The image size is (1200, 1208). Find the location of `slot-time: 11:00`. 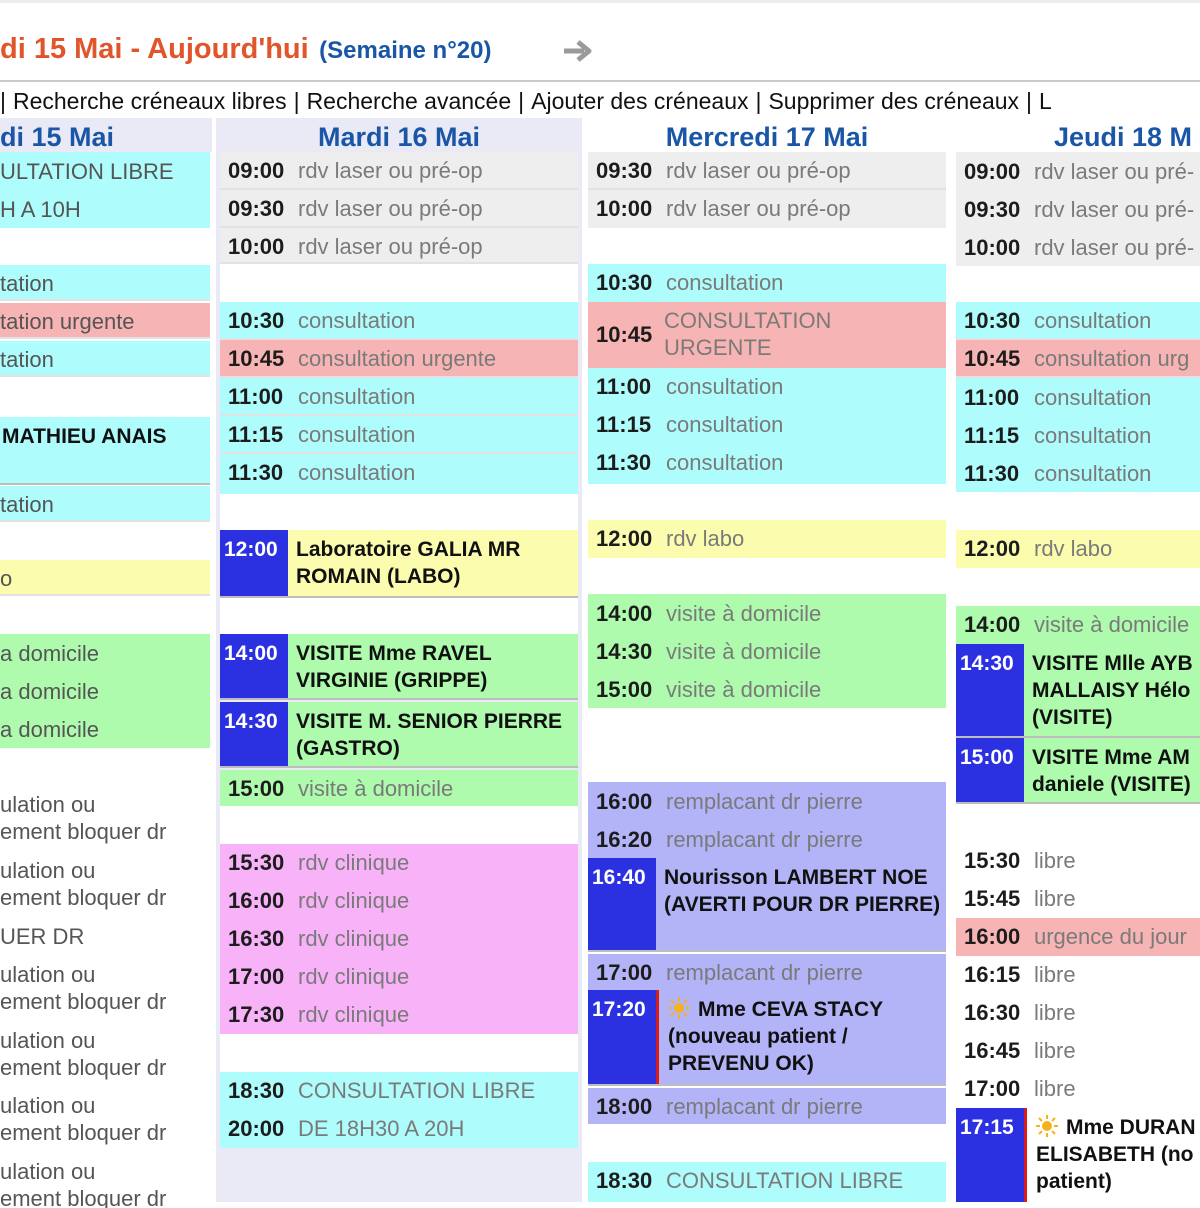

slot-time: 11:00 is located at coordinates (256, 396).